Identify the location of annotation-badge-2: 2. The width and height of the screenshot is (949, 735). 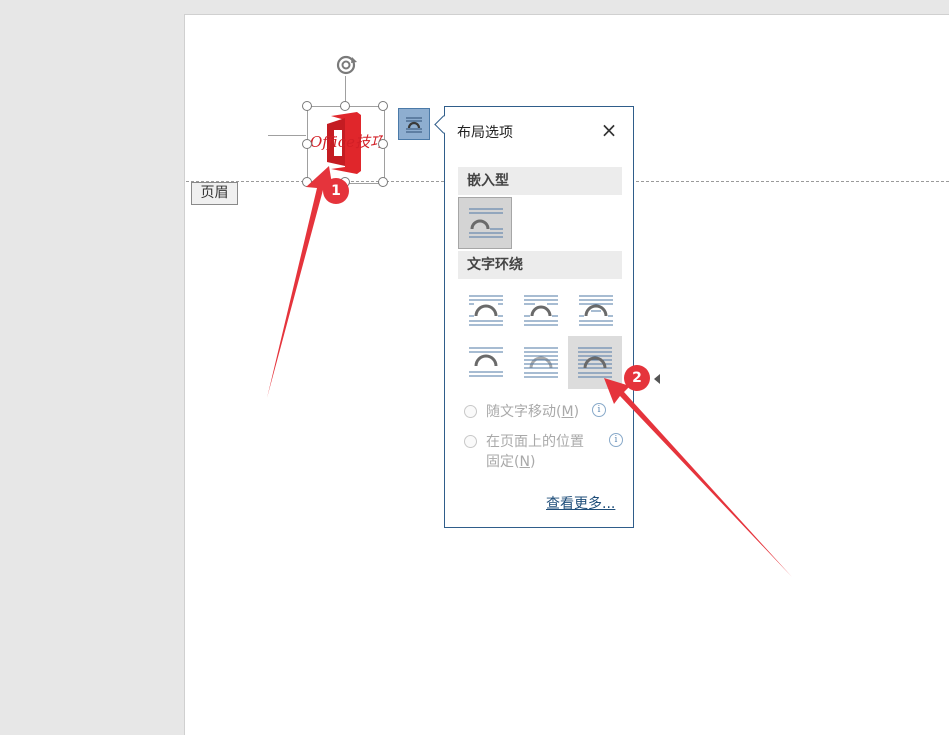
(637, 378).